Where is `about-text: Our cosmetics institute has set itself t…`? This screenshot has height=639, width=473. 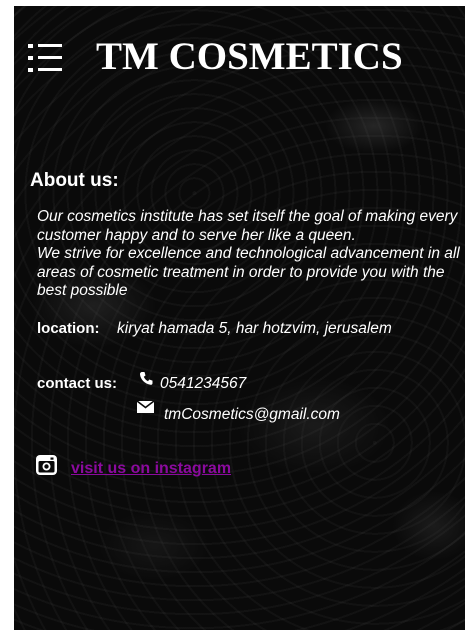
about-text: Our cosmetics institute has set itself t… is located at coordinates (249, 254).